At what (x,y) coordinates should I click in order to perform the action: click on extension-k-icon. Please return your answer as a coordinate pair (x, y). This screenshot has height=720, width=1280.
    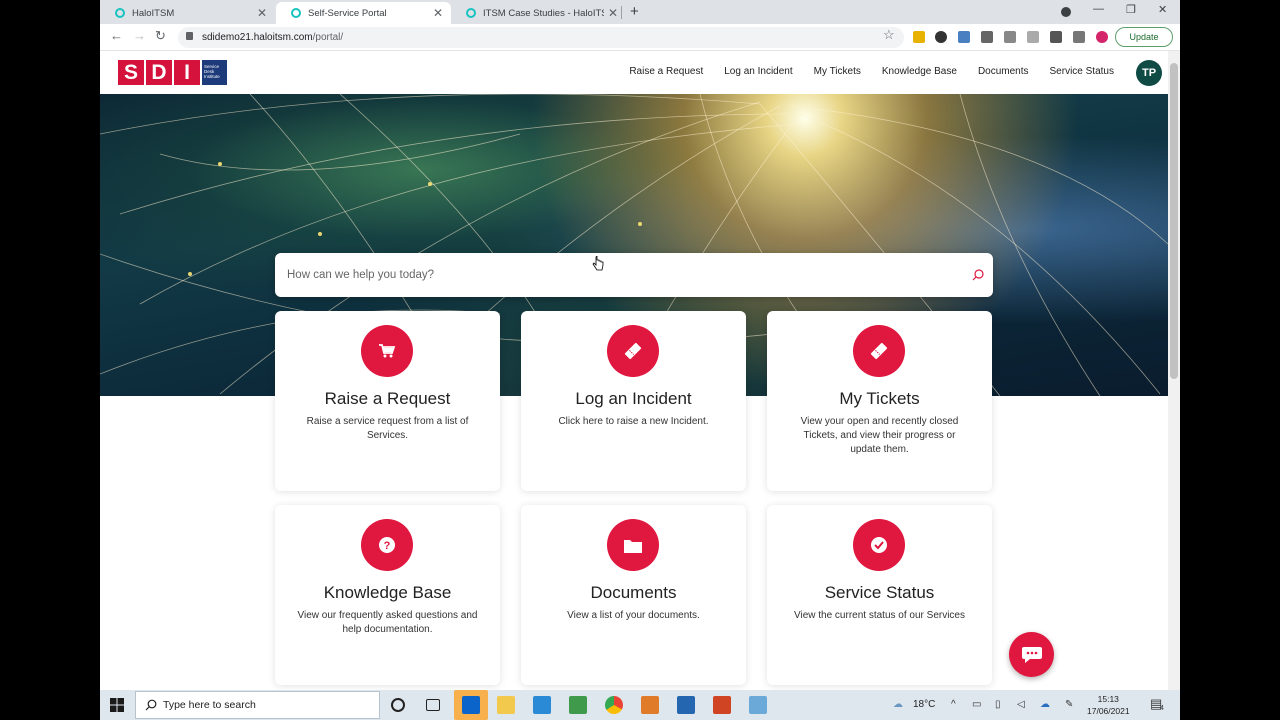
    Looking at the image, I should click on (1033, 37).